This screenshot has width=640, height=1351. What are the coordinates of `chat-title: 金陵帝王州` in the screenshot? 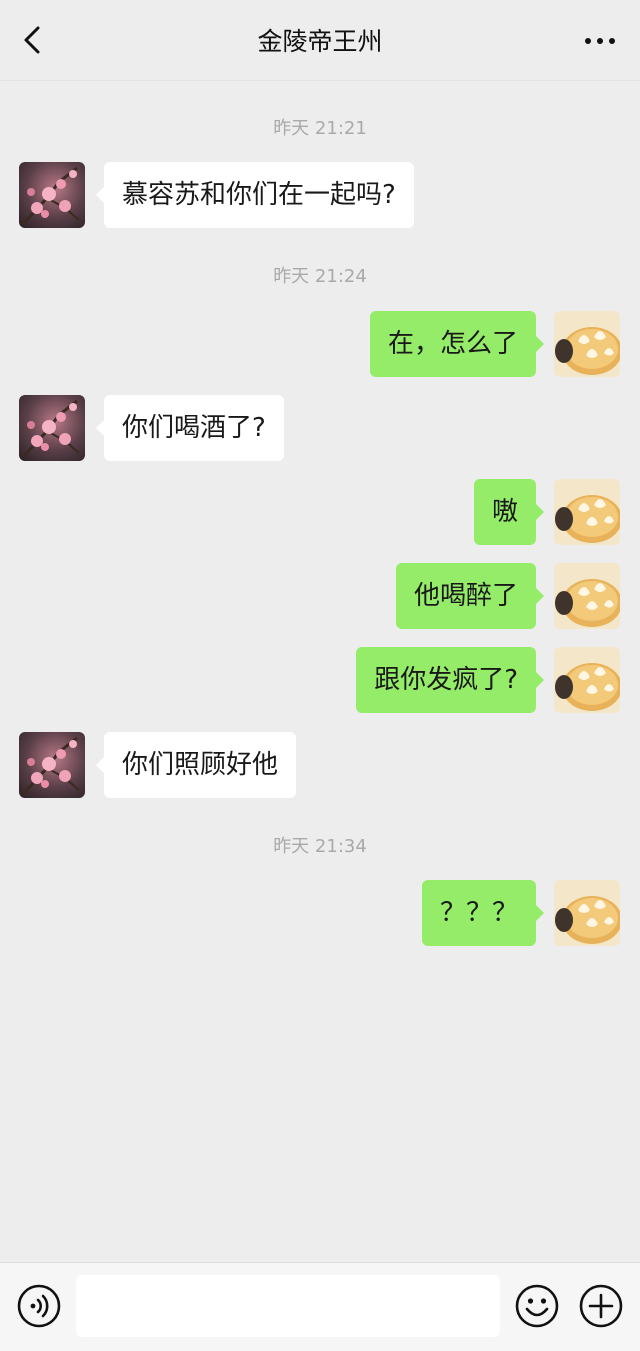 It's located at (320, 41).